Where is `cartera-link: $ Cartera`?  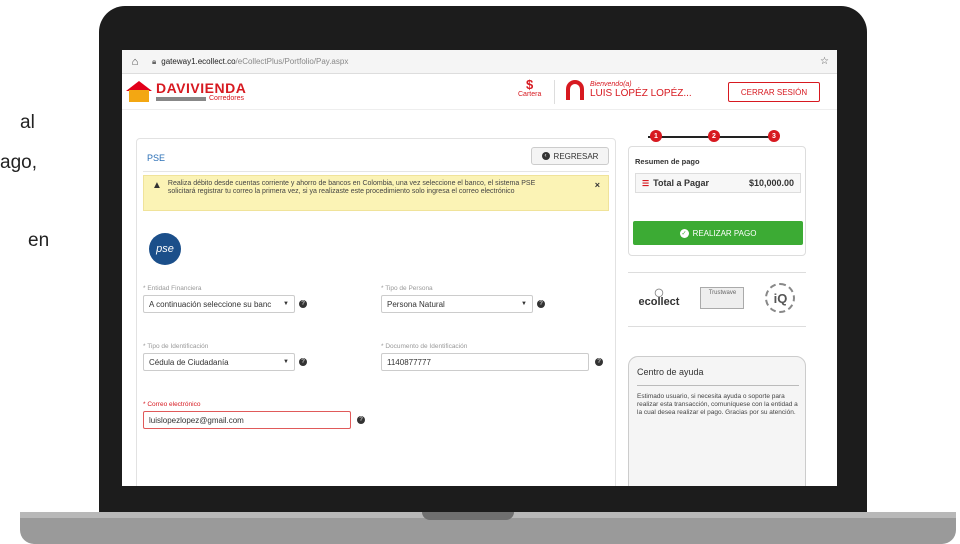
cartera-link: $ Cartera is located at coordinates (529, 88).